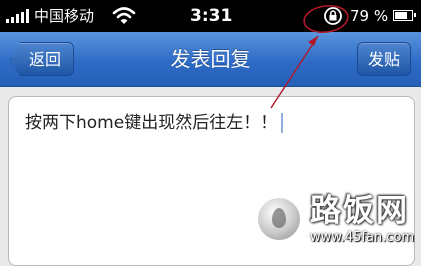 This screenshot has height=266, width=421. Describe the element at coordinates (124, 15) in the screenshot. I see `wifi-icon` at that location.